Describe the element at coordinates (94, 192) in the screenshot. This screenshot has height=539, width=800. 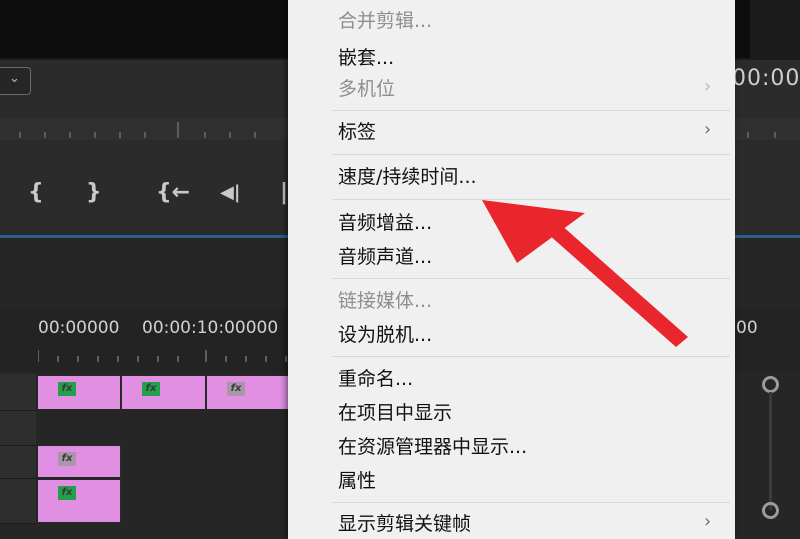
I see `mark-out-button: }` at that location.